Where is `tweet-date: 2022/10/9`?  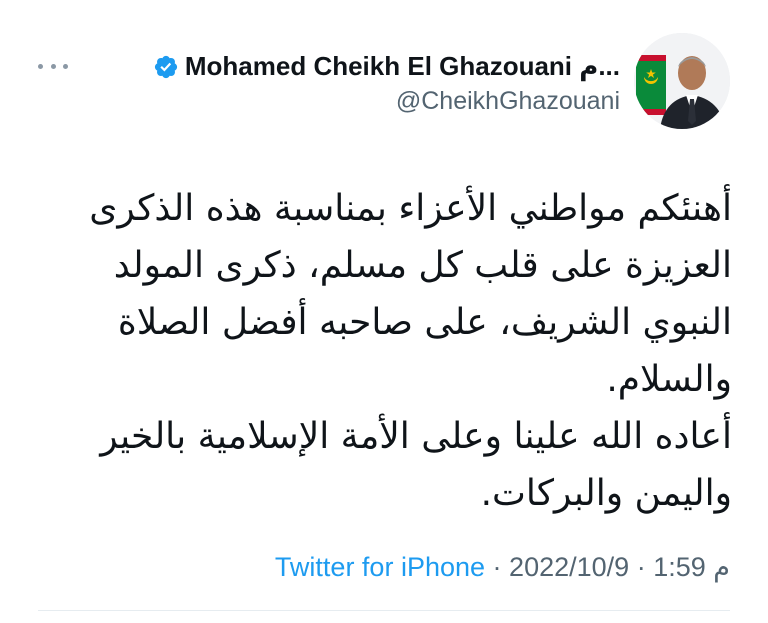
tweet-date: 2022/10/9 is located at coordinates (569, 567).